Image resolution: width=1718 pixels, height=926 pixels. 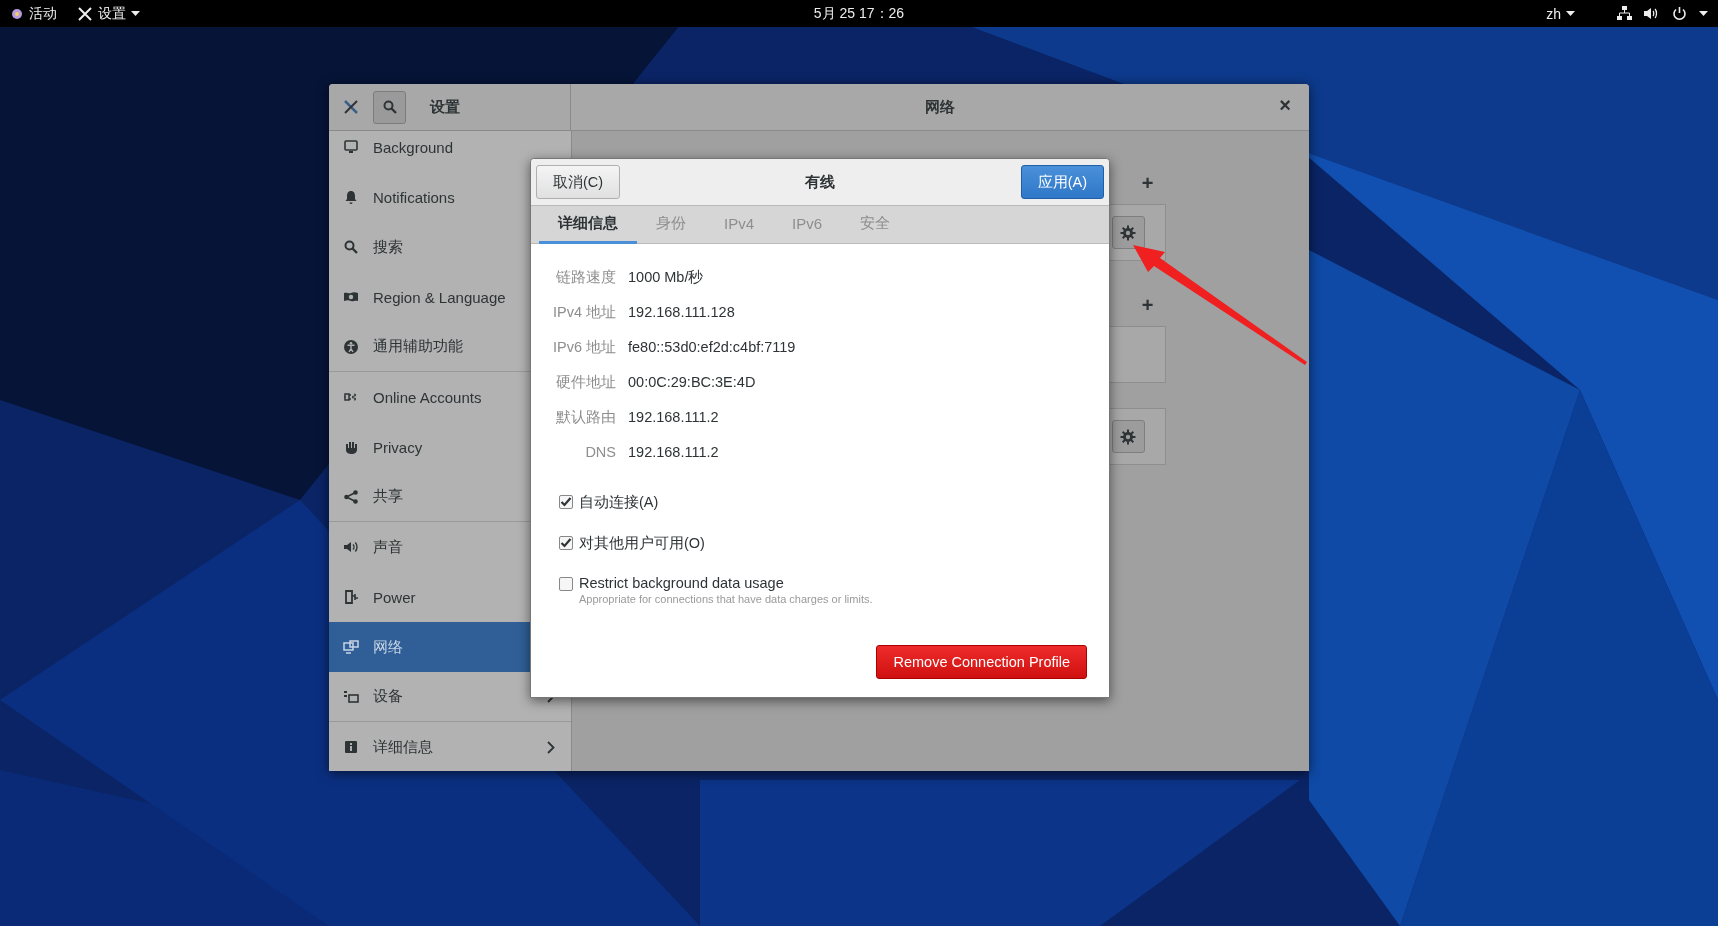 I want to click on field-value: 00:0C:29:BC:3E:4D, so click(x=692, y=382).